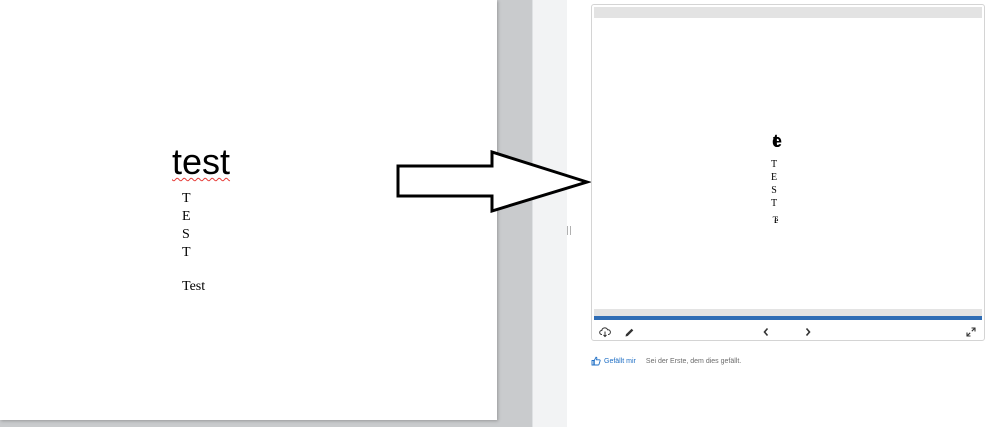 This screenshot has width=998, height=427. I want to click on preview-rendered-content: te T E S T Te, so click(774, 178).